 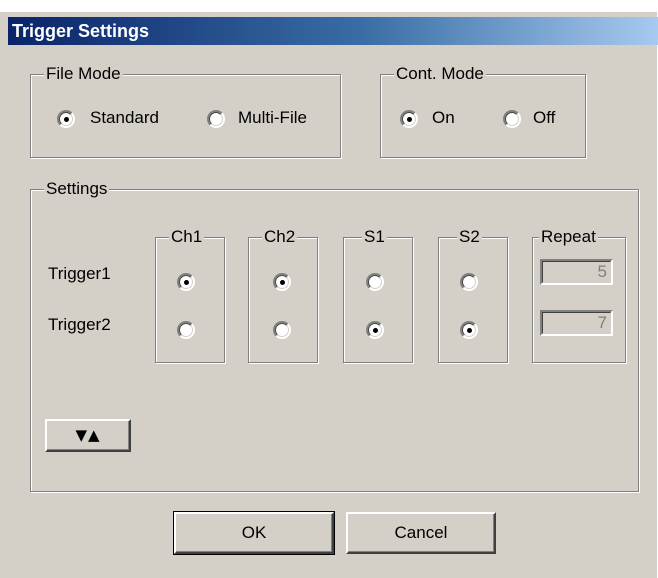 What do you see at coordinates (280, 237) in the screenshot?
I see `ch2-label: Ch2` at bounding box center [280, 237].